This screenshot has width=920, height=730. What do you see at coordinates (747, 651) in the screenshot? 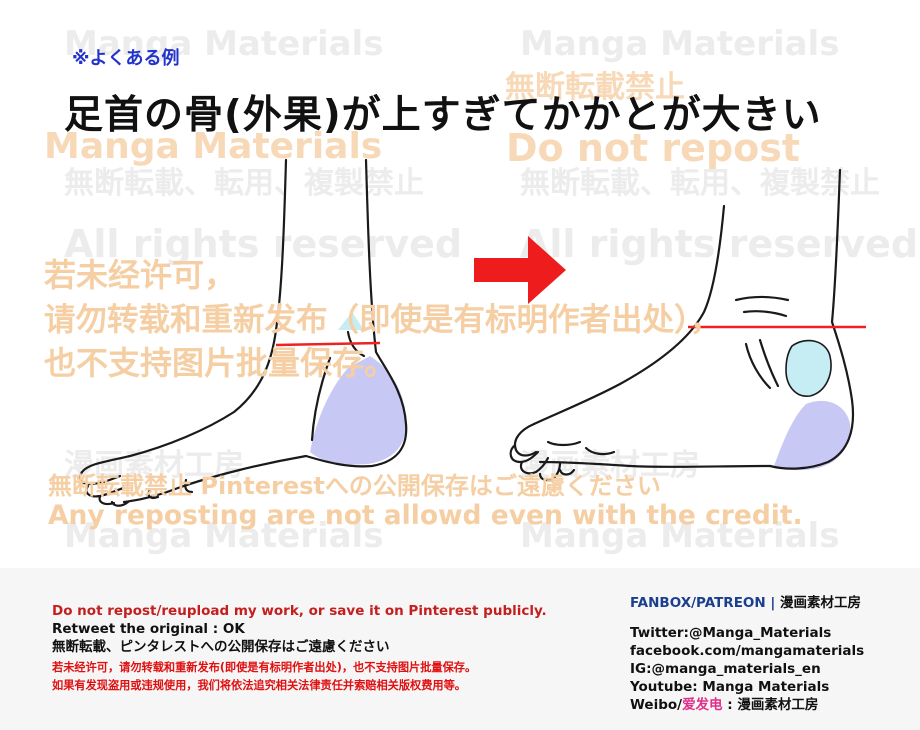
I see `facebook-link: facebook.com/mangamaterials` at bounding box center [747, 651].